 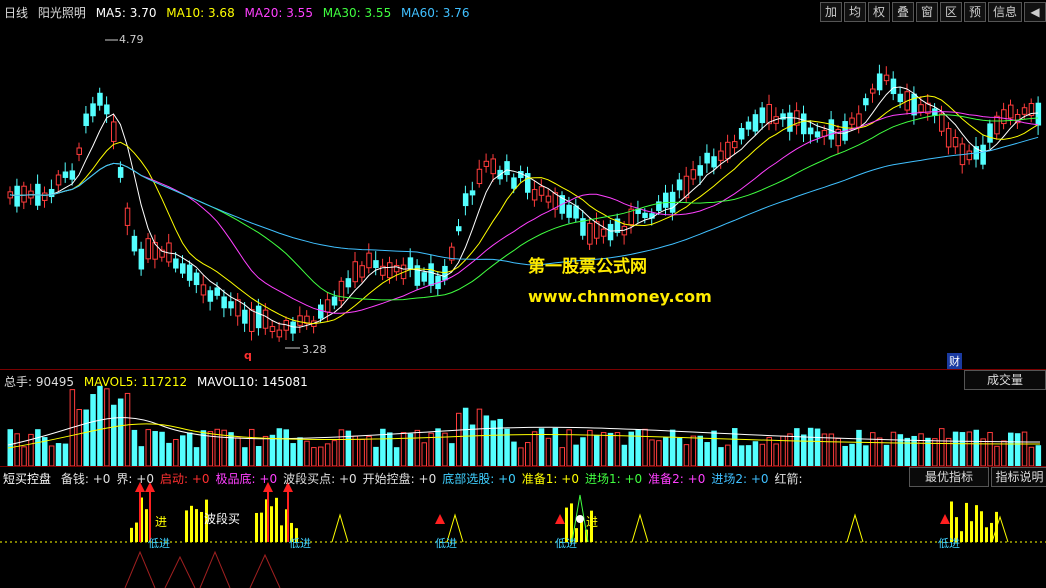 I want to click on di-jin-label-4: 低进, so click(x=566, y=543).